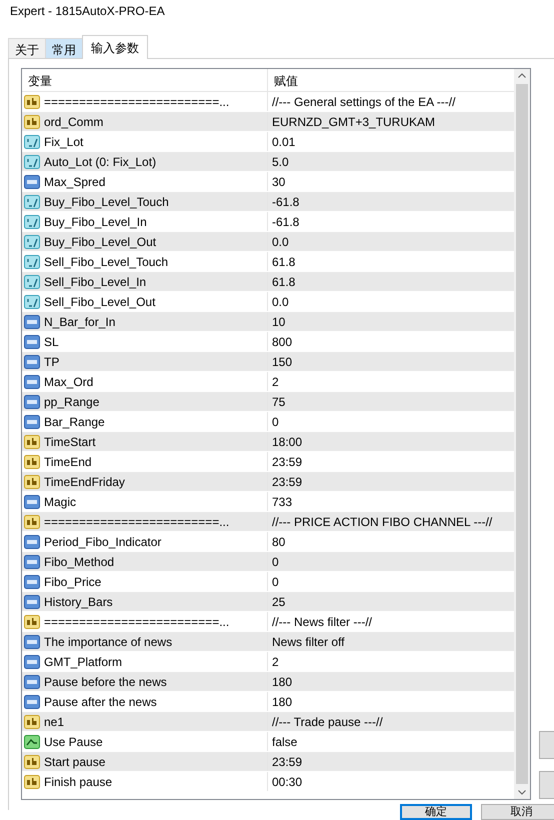 The image size is (554, 820). What do you see at coordinates (282, 501) in the screenshot?
I see `parameter-value: 733` at bounding box center [282, 501].